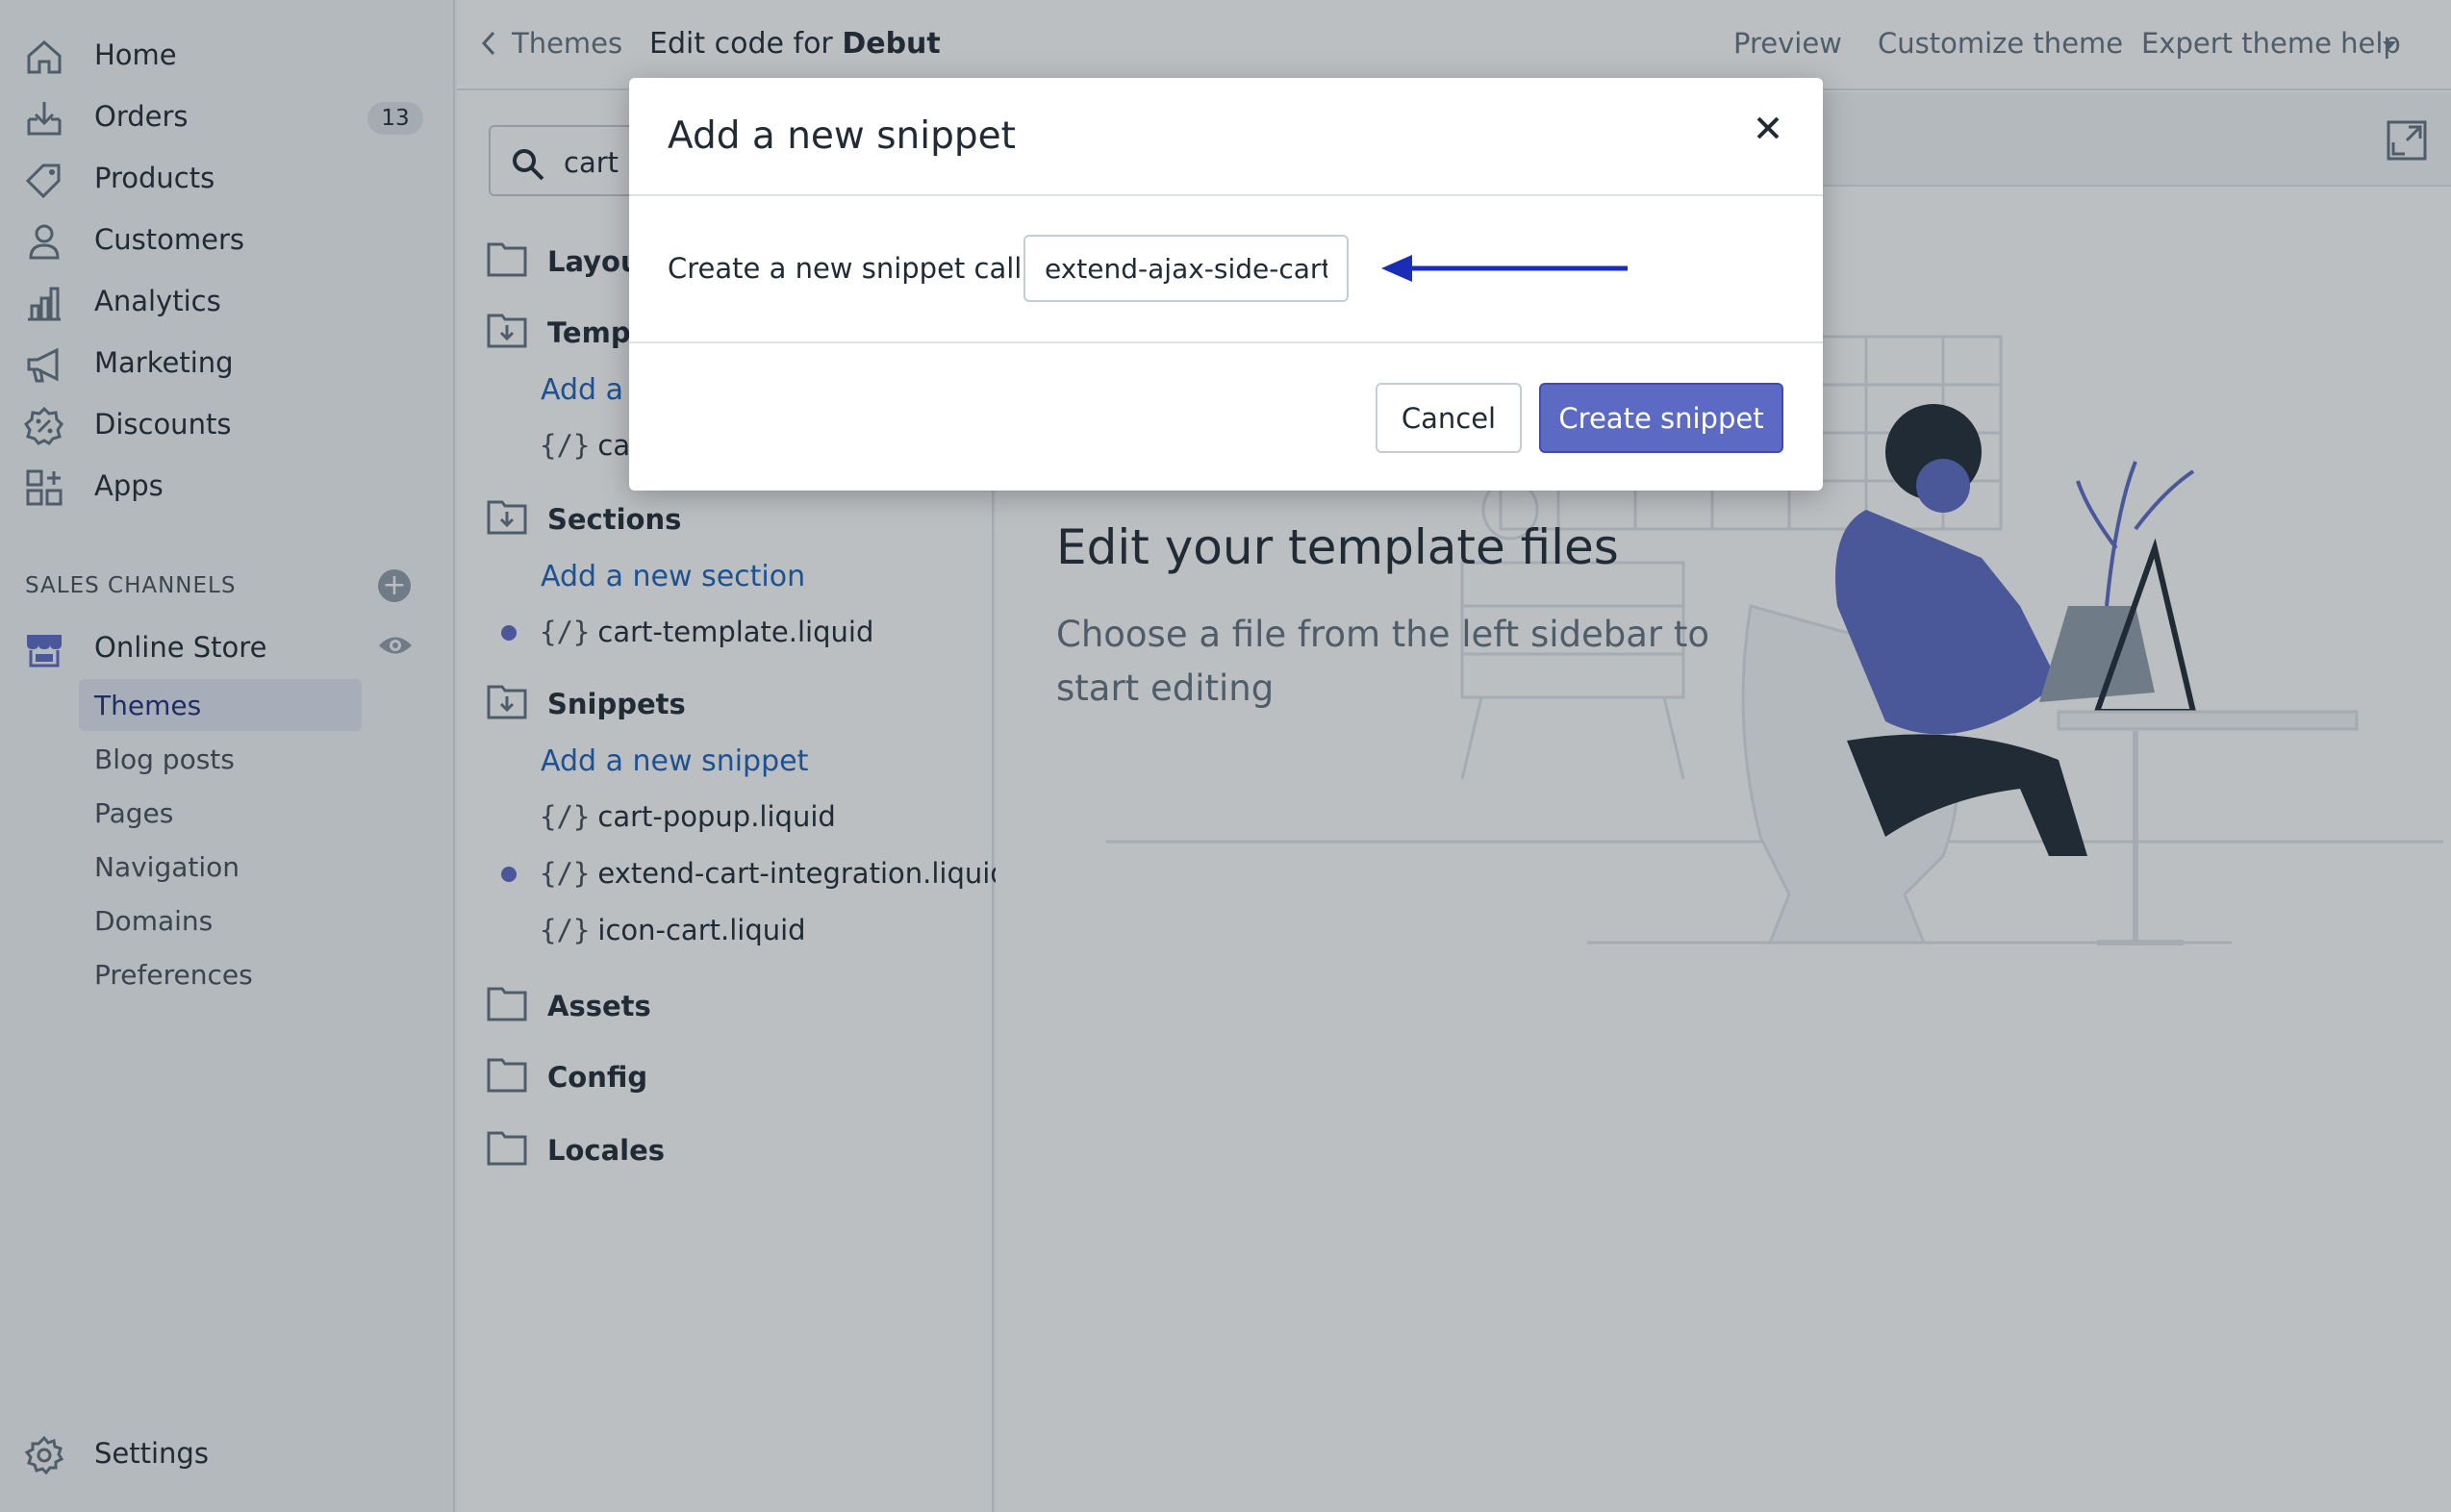  Describe the element at coordinates (1661, 418) in the screenshot. I see `create-snippet-button: Create snippet` at that location.